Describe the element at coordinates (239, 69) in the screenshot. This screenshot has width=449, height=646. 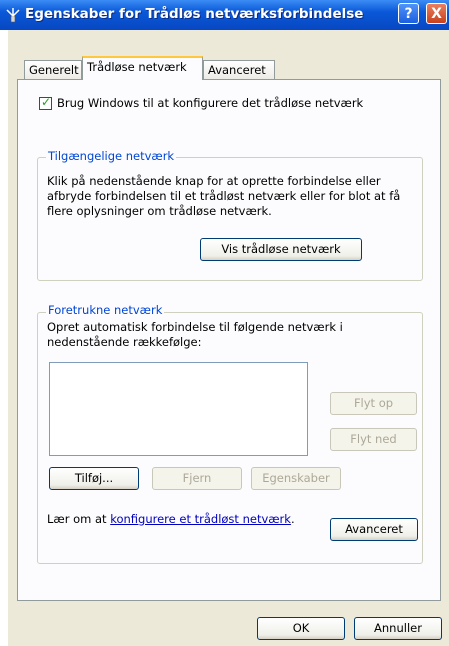
I see `tab-advanced: Avanceret` at that location.